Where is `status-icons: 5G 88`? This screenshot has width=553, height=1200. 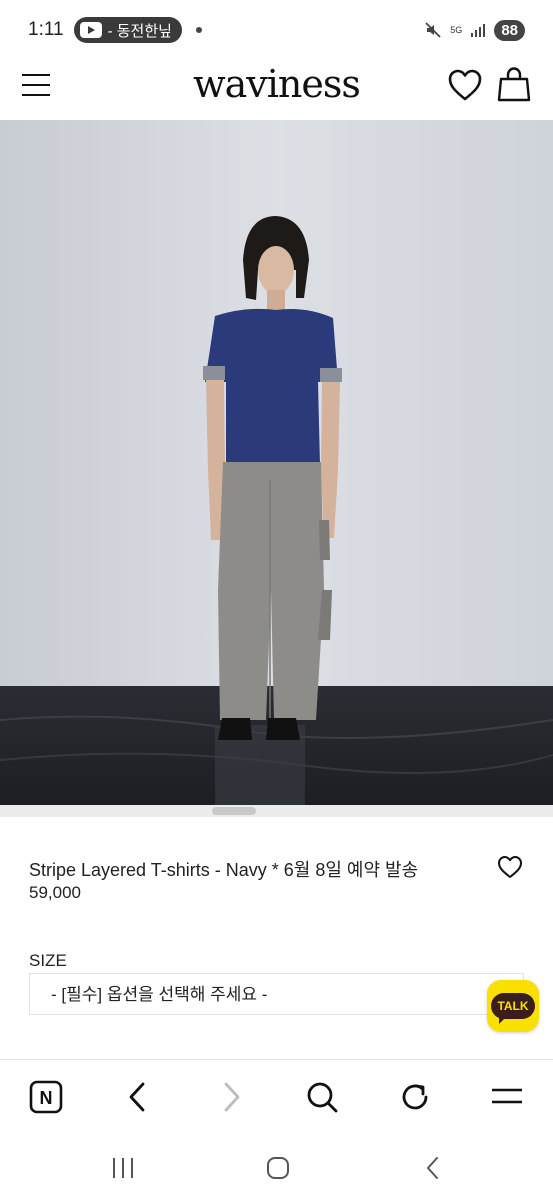
status-icons: 5G 88 is located at coordinates (474, 30).